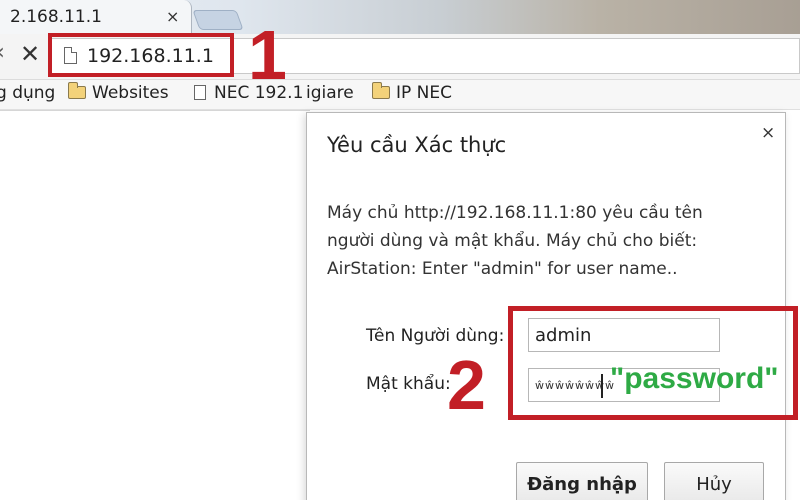 The image size is (800, 500). Describe the element at coordinates (56, 17) in the screenshot. I see `tab-title: 2.168.11.1` at that location.